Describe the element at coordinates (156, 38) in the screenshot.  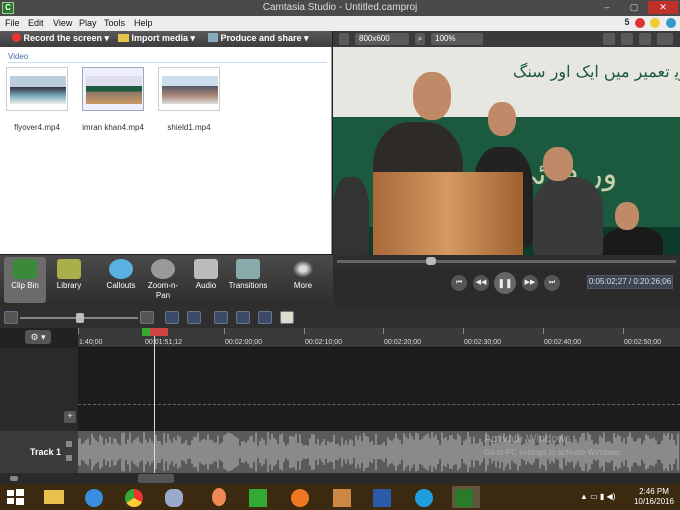
I see `import-media-button: Import media ▾` at that location.